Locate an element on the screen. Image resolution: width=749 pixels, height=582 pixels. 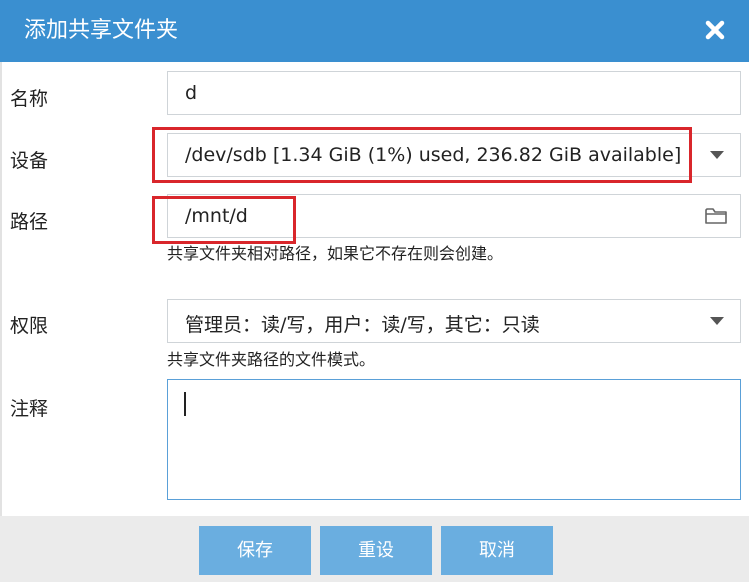
device-label: 设备 is located at coordinates (29, 161).